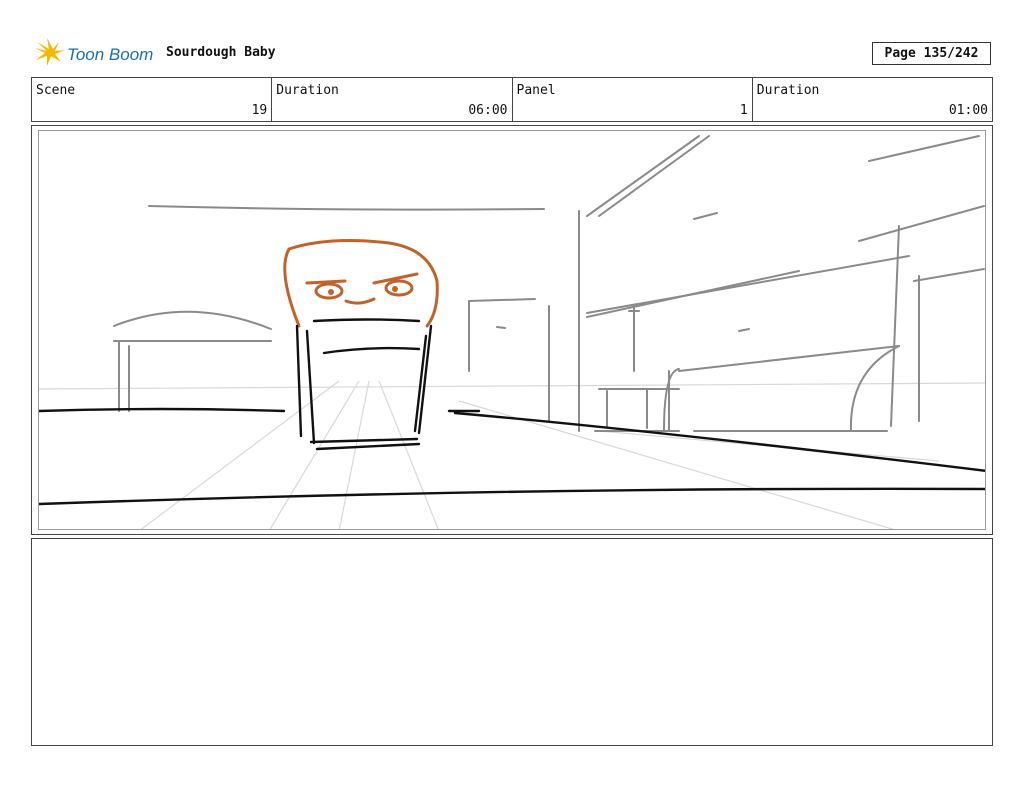 Image resolution: width=1024 pixels, height=793 pixels. Describe the element at coordinates (743, 110) in the screenshot. I see `panel-value: 1` at that location.